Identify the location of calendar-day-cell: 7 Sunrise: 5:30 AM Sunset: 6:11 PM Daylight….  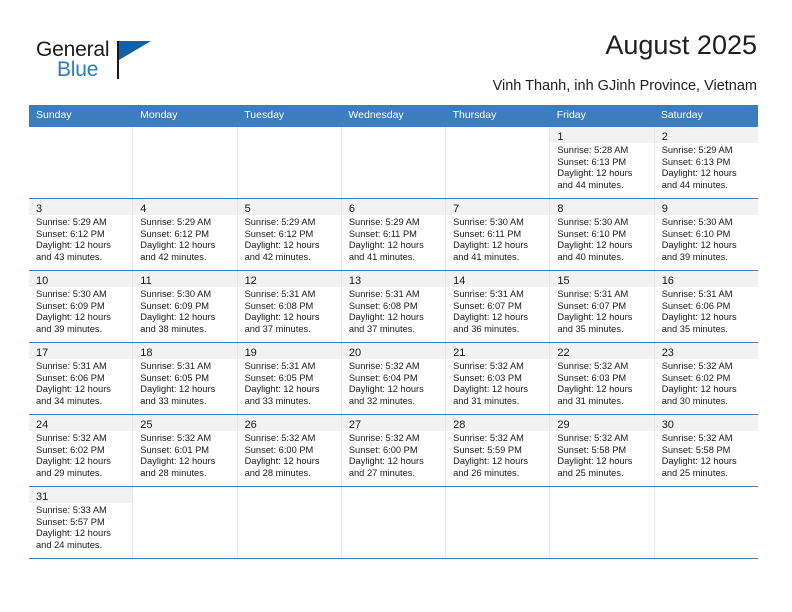
(498, 234).